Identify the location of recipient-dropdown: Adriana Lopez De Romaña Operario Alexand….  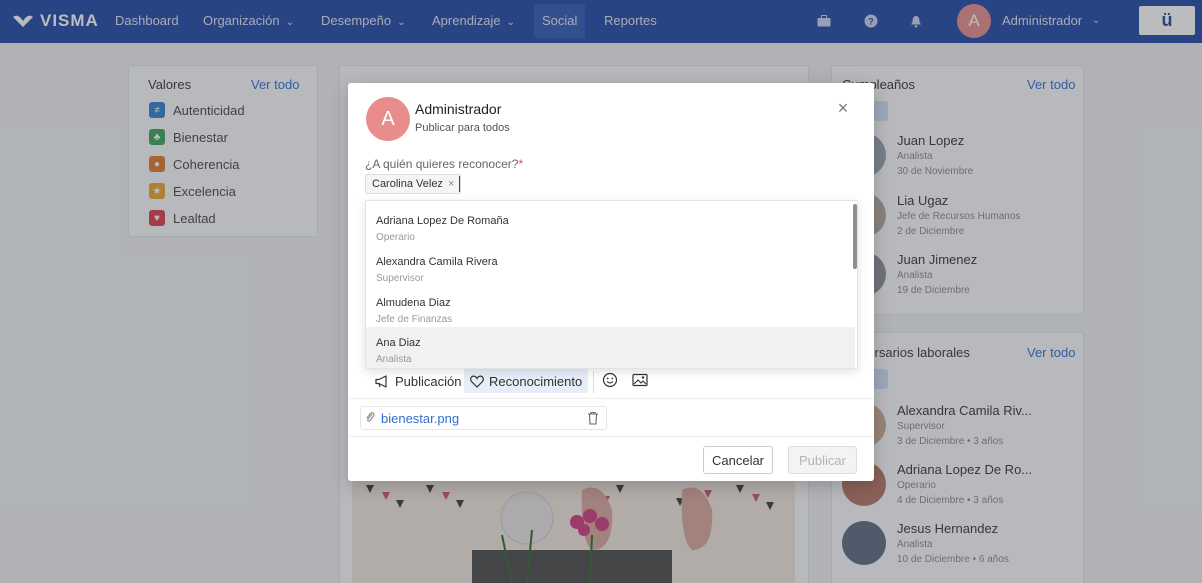
(611, 284).